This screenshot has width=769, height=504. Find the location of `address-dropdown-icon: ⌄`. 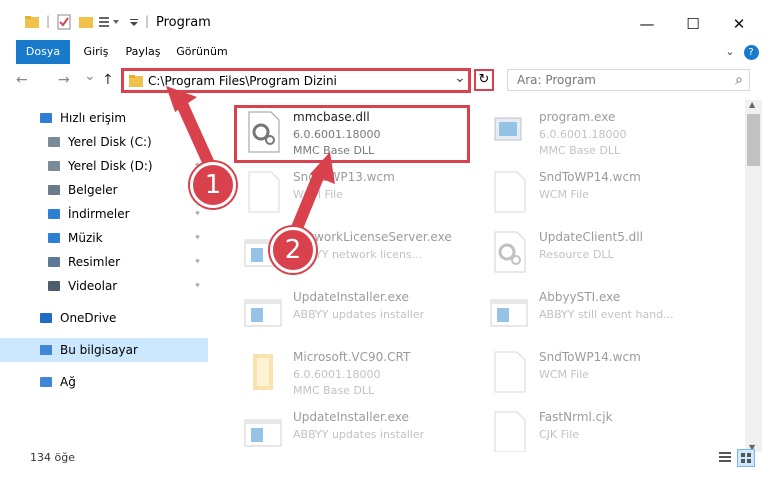

address-dropdown-icon: ⌄ is located at coordinates (460, 78).